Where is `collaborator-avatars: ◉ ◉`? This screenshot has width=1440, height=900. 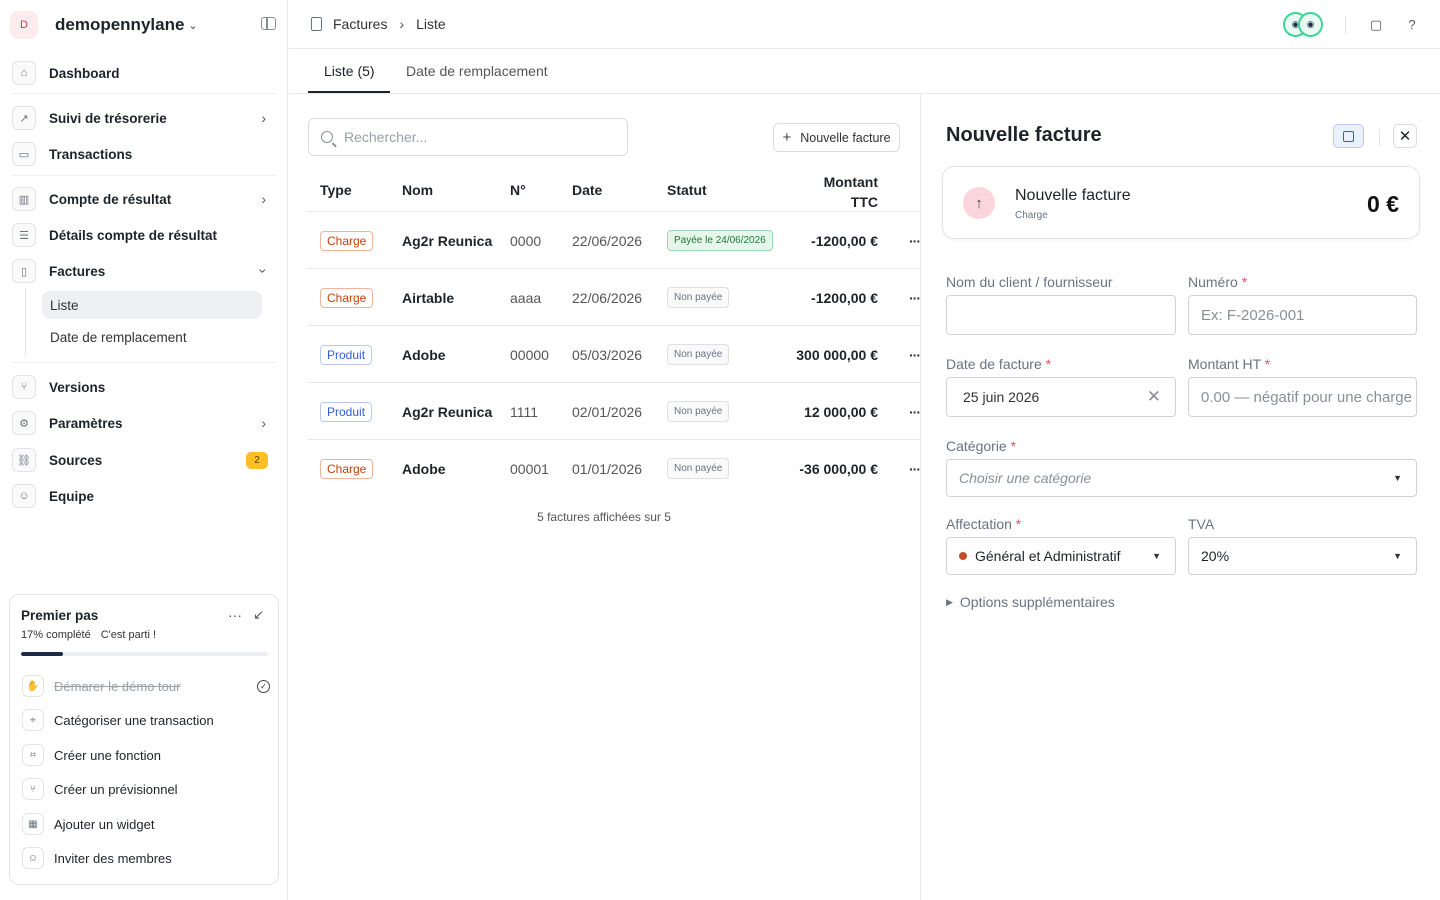 collaborator-avatars: ◉ ◉ is located at coordinates (1303, 24).